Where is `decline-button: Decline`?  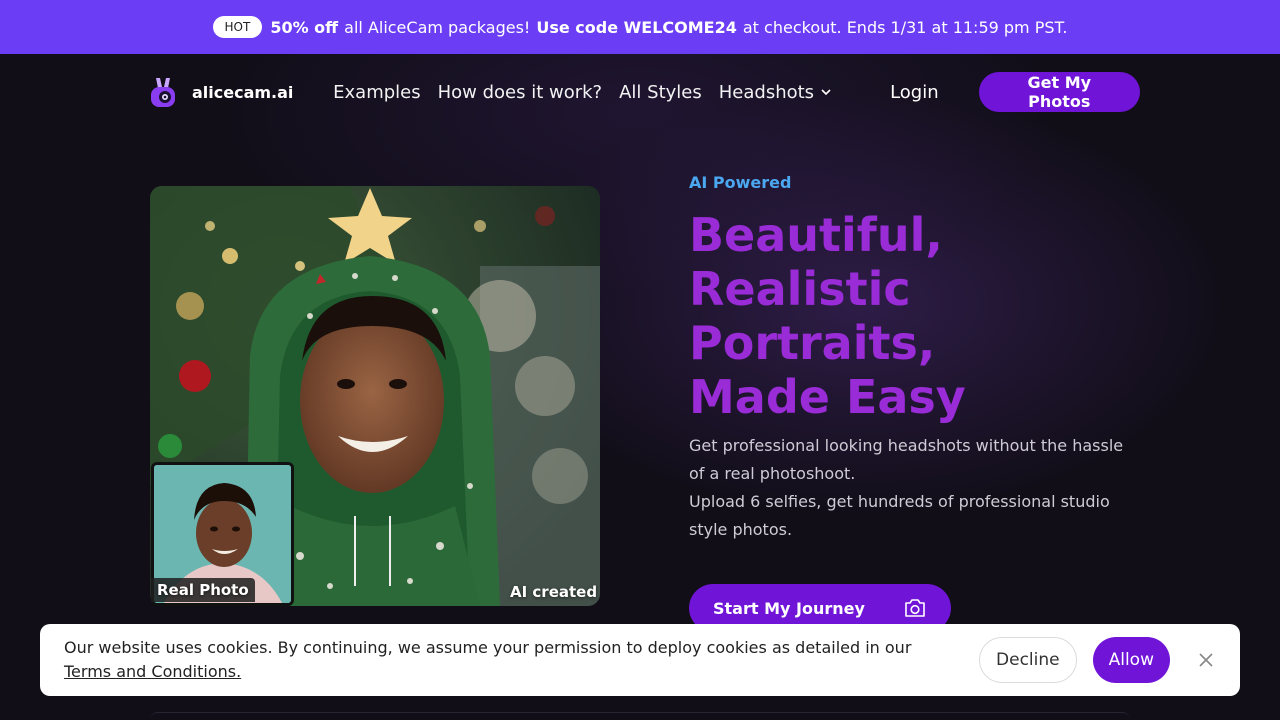
decline-button: Decline is located at coordinates (1028, 660).